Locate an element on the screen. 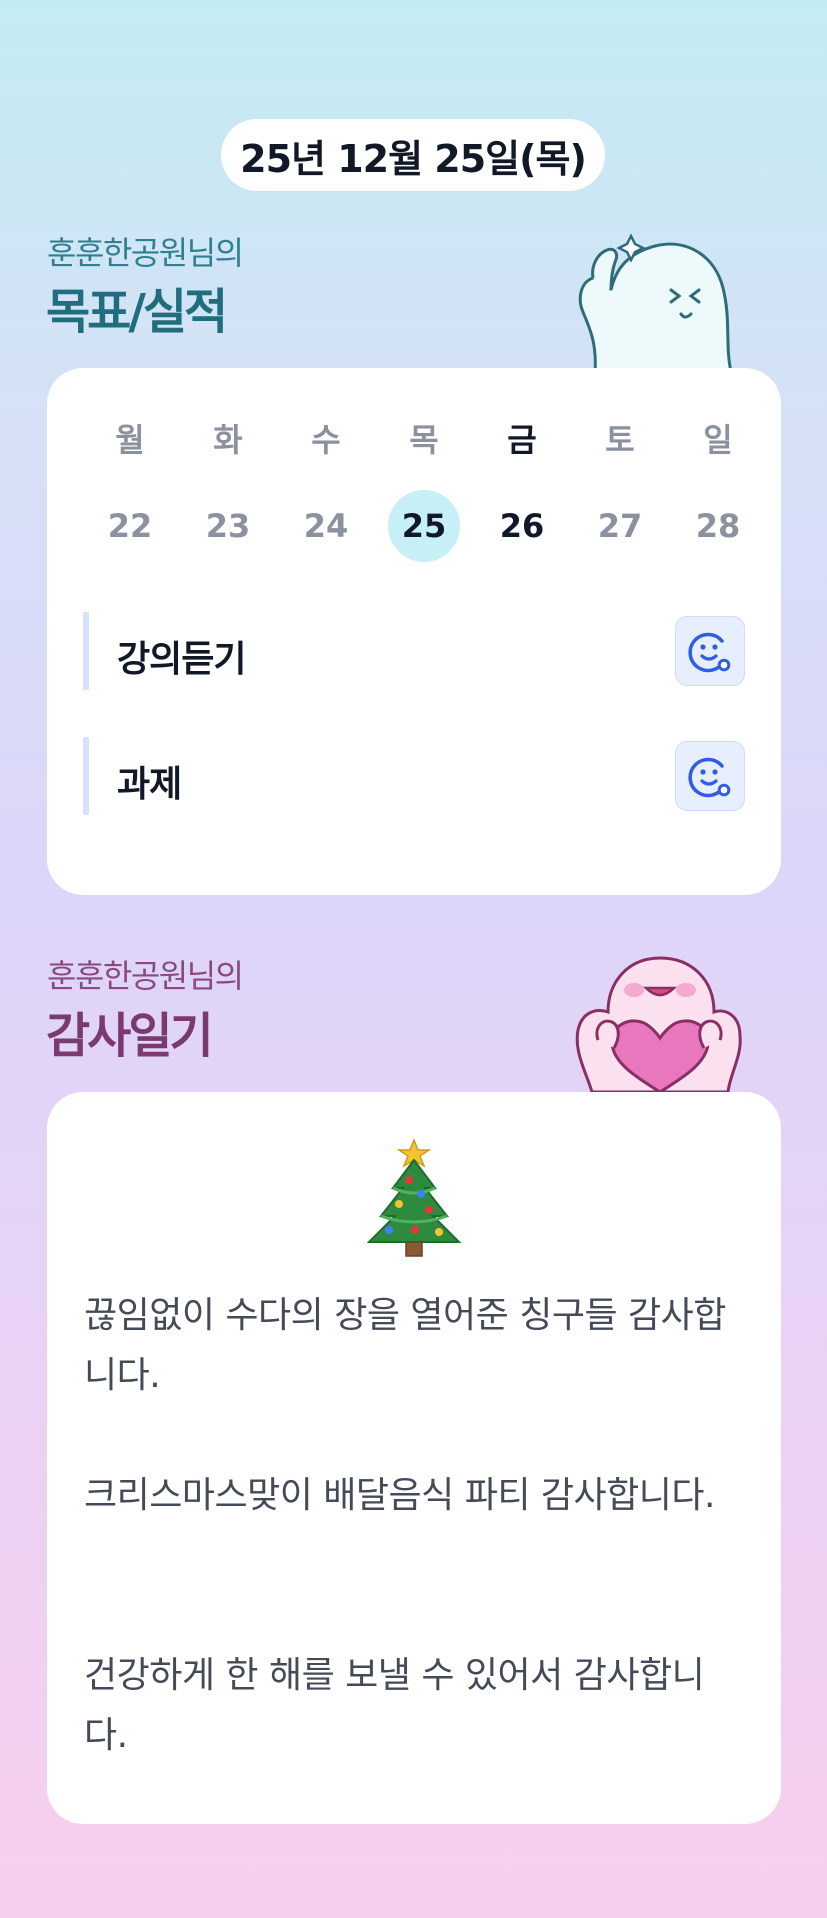 Image resolution: width=827 pixels, height=1918 pixels. goal-item: 강의듣기 is located at coordinates (414, 651).